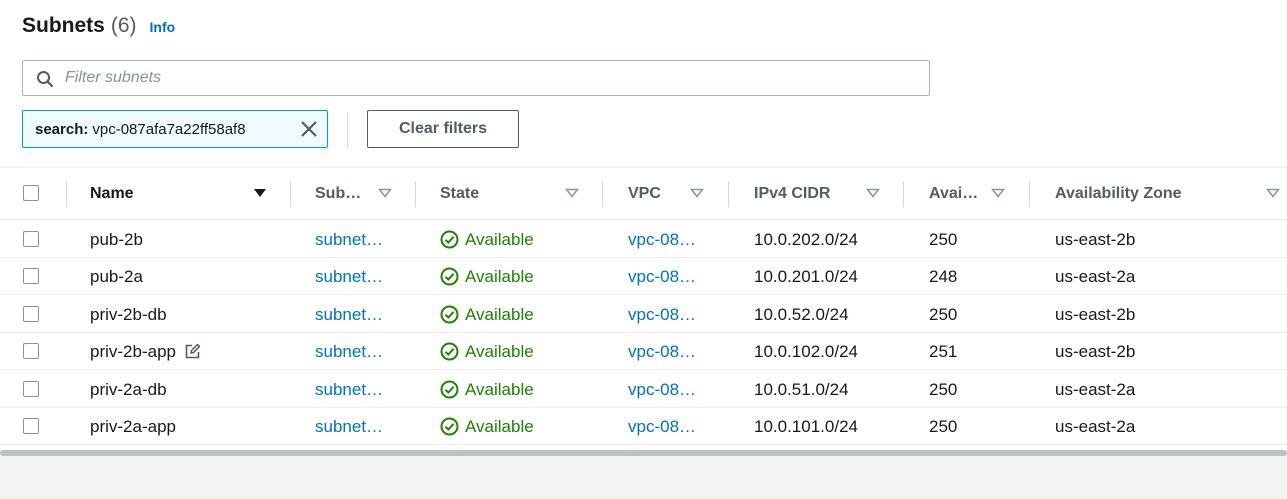  I want to click on filter-input, so click(490, 78).